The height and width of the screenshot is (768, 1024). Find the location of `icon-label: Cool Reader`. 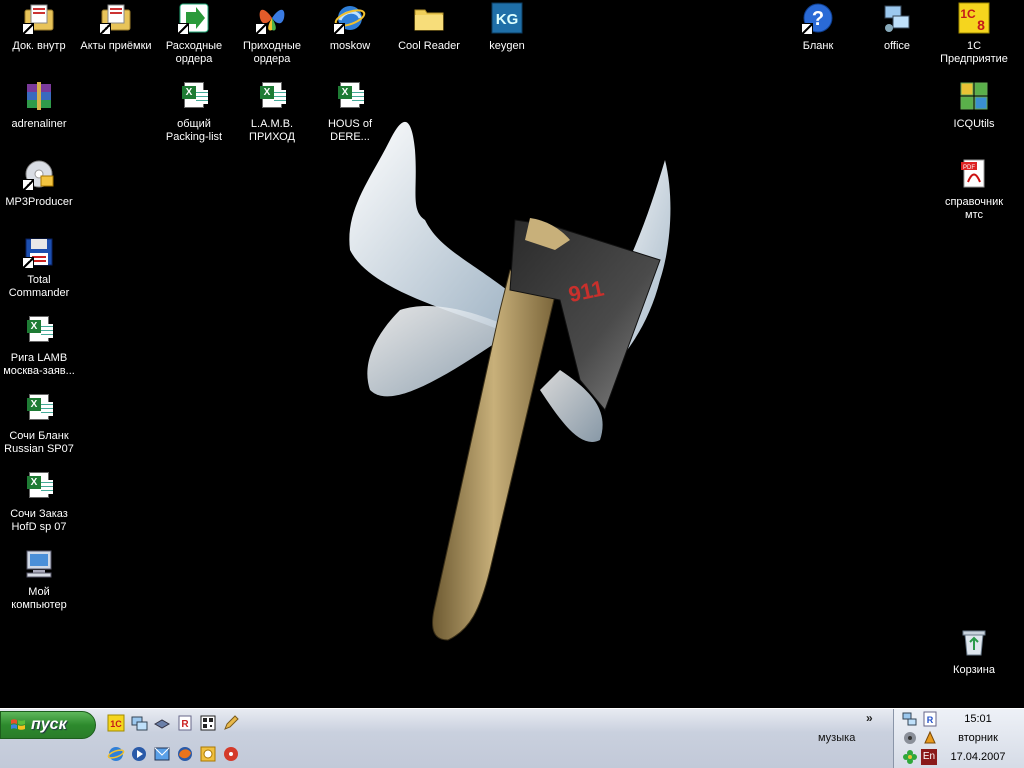

icon-label: Cool Reader is located at coordinates (429, 46).